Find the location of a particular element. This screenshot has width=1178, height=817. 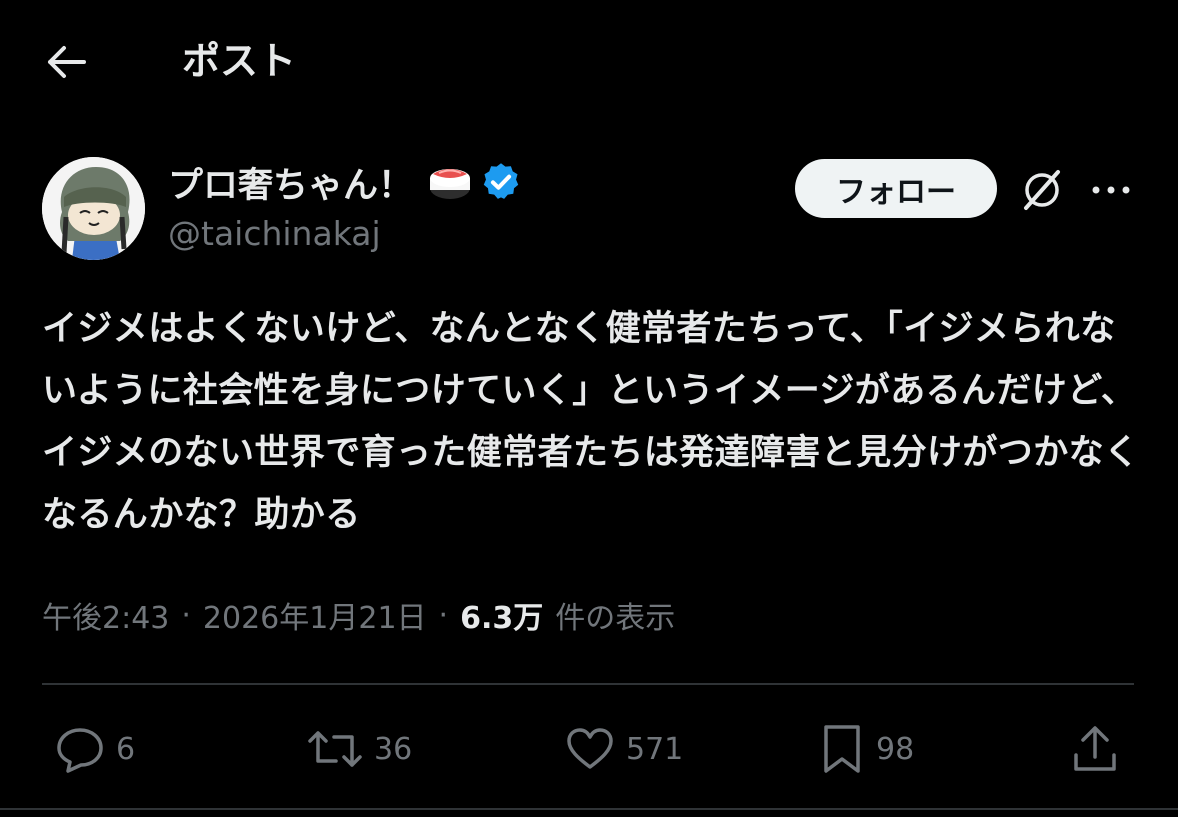

author-handle: @taichinakaj is located at coordinates (274, 234).